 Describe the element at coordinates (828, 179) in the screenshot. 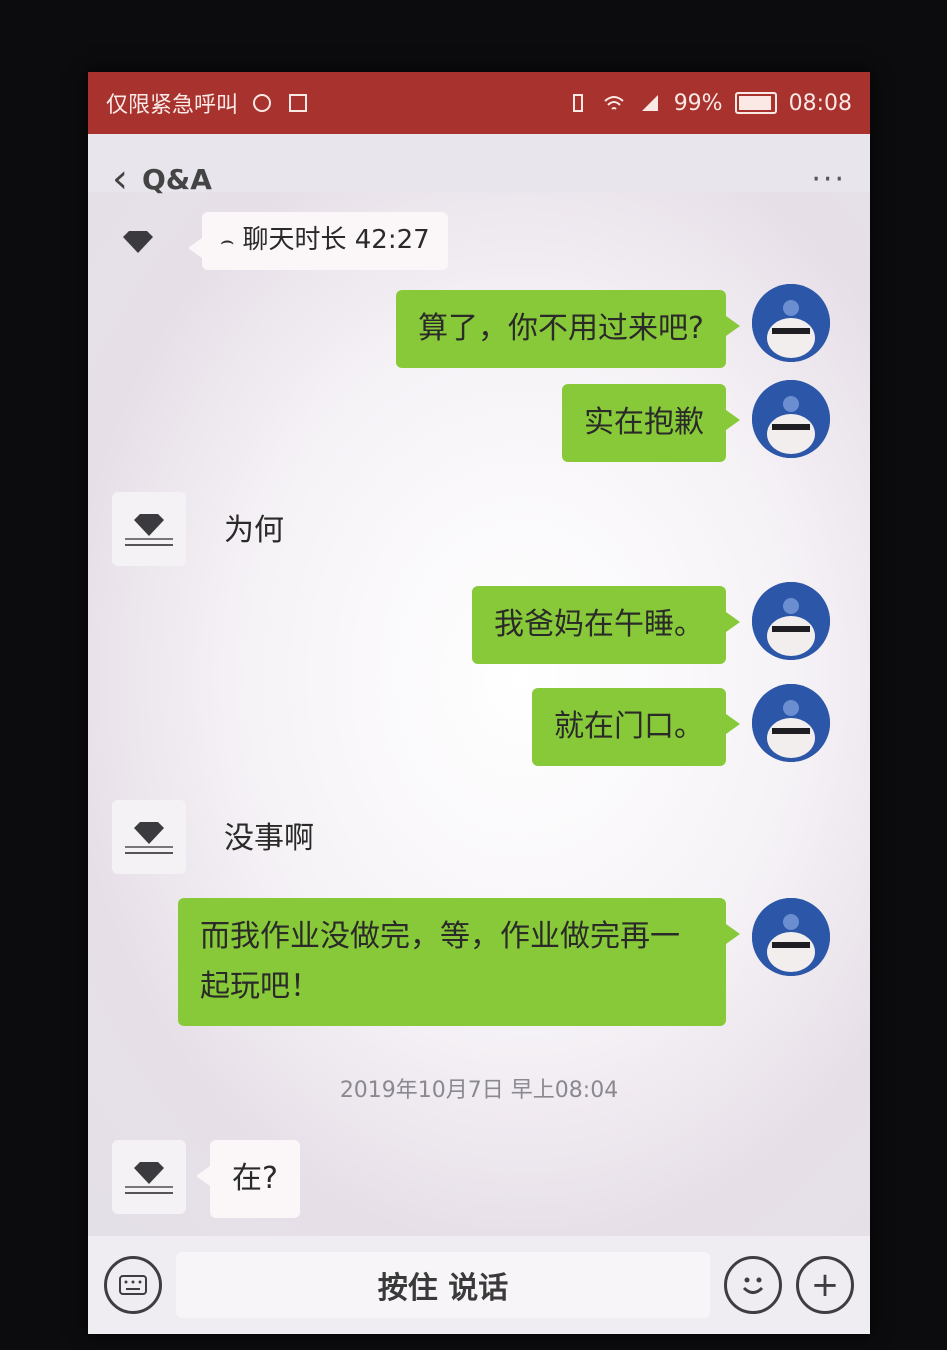

I see `more-icon: ···` at that location.